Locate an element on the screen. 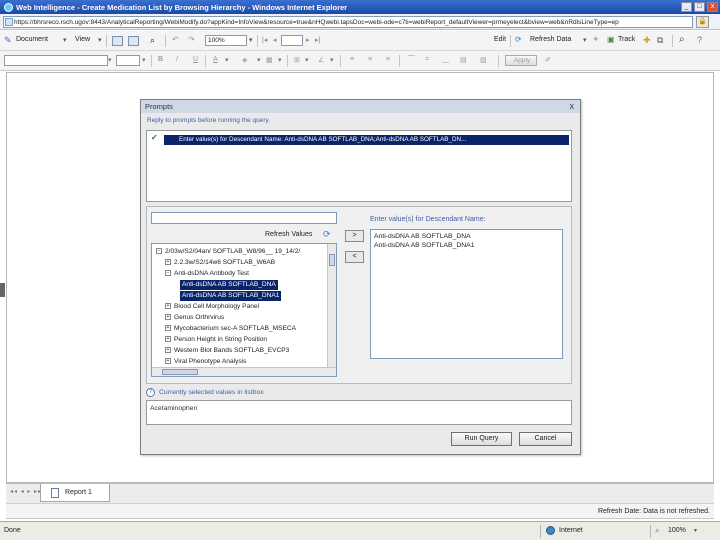 This screenshot has height=540, width=720. align-top-icon: ⎺ is located at coordinates (411, 60).